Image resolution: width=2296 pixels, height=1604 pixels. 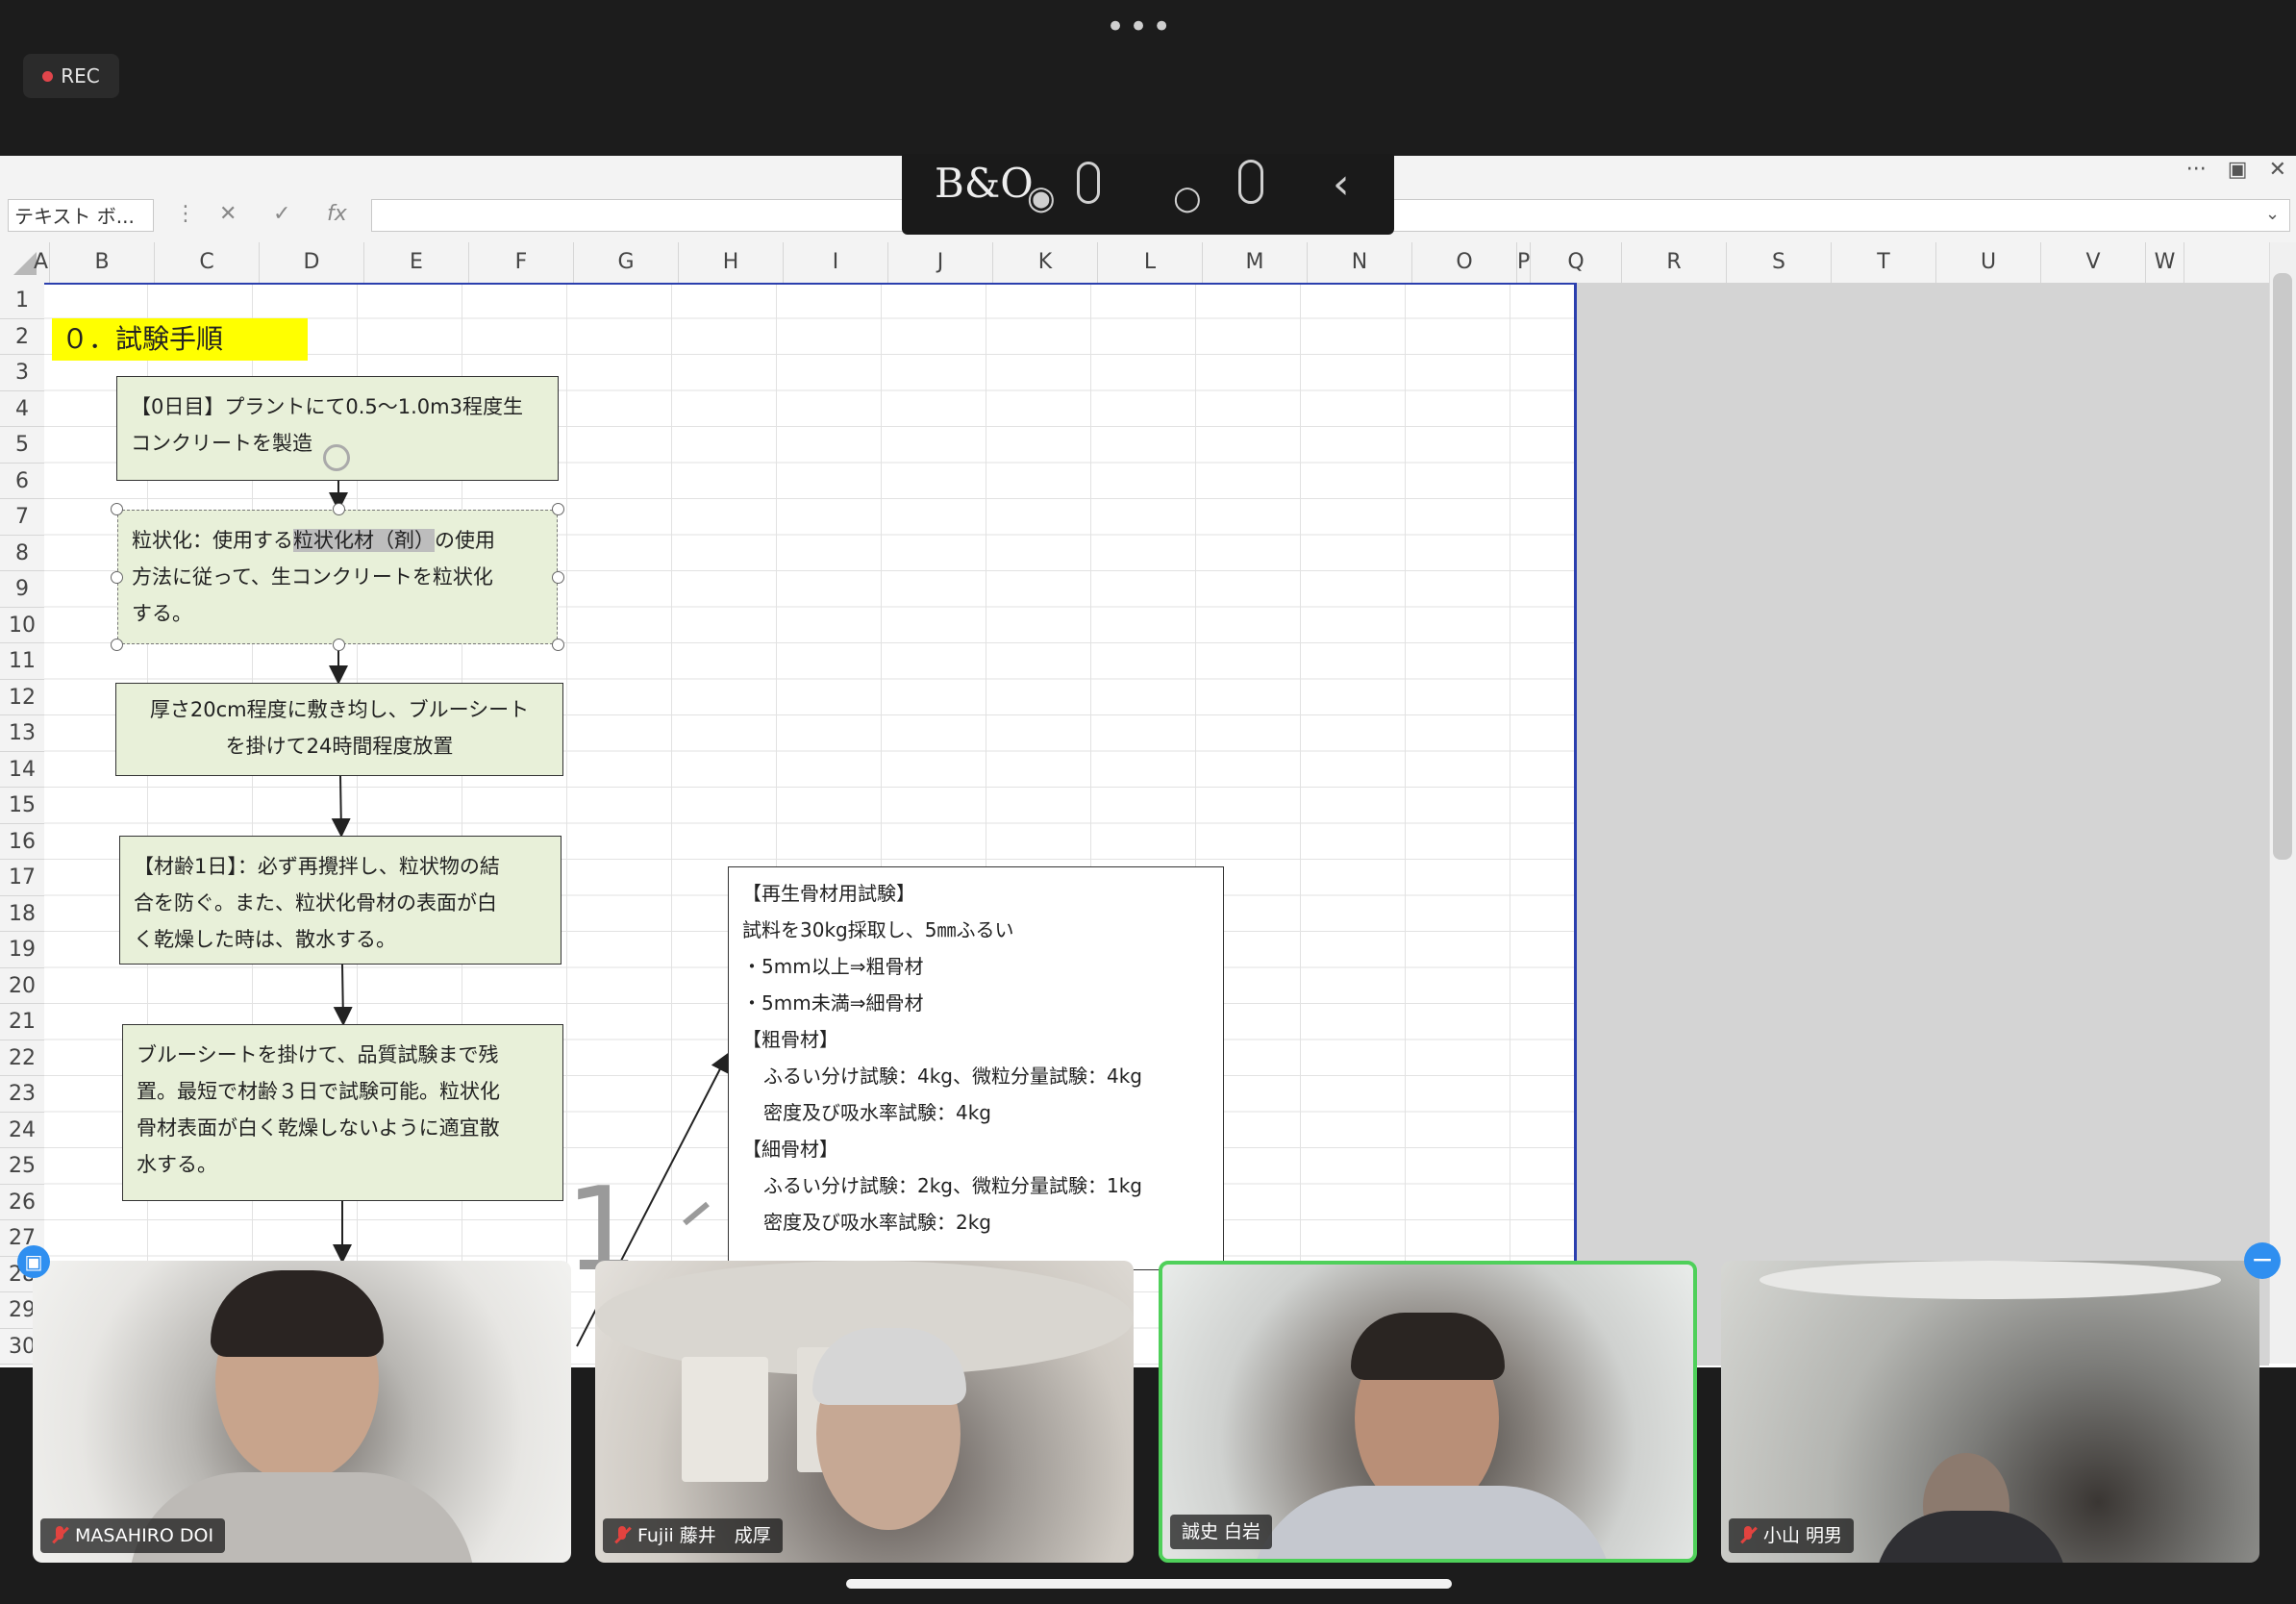 What do you see at coordinates (318, 1091) in the screenshot?
I see `box5-line2: 置。最短で材齢３日で試験可能。粒状化` at bounding box center [318, 1091].